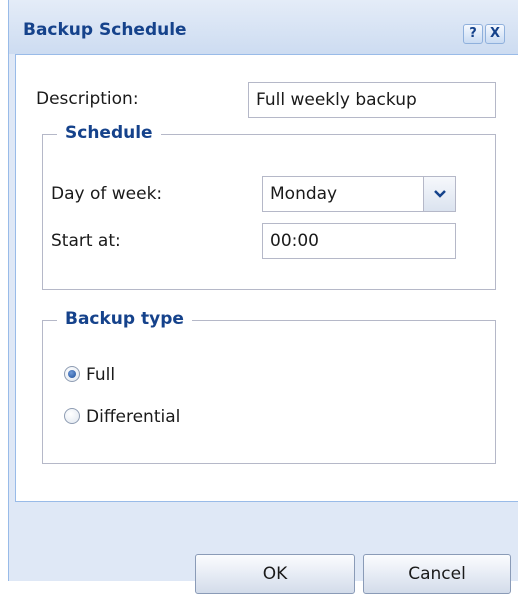 Image resolution: width=518 pixels, height=594 pixels. What do you see at coordinates (359, 241) in the screenshot?
I see `start-at-field: 00:00` at bounding box center [359, 241].